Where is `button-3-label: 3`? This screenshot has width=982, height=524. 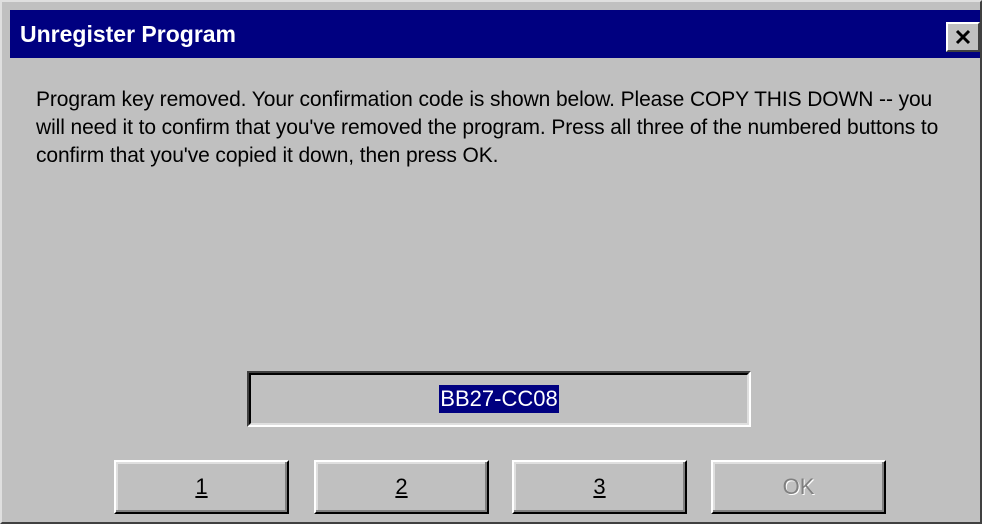
button-3-label: 3 is located at coordinates (599, 486).